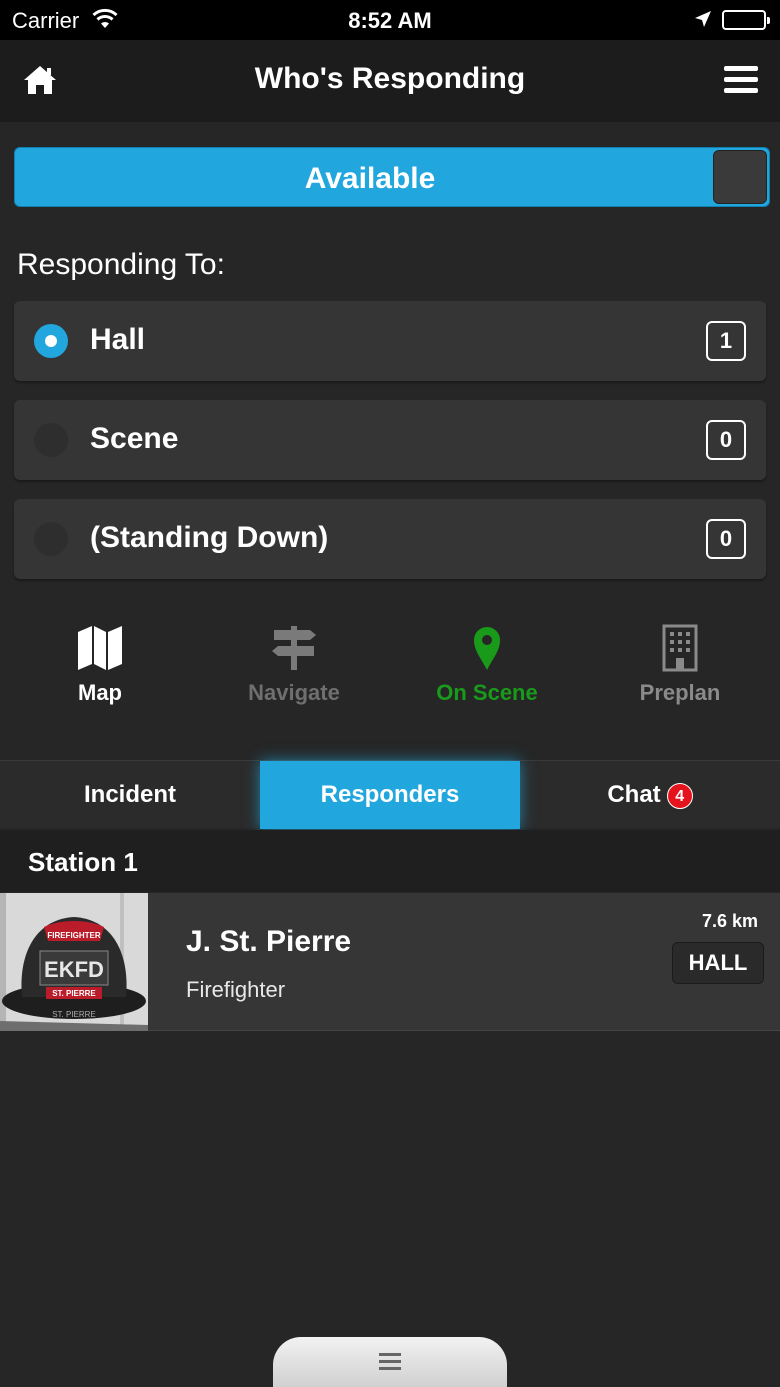 Image resolution: width=780 pixels, height=1387 pixels. Describe the element at coordinates (390, 78) in the screenshot. I see `page-title: Who's Responding` at that location.